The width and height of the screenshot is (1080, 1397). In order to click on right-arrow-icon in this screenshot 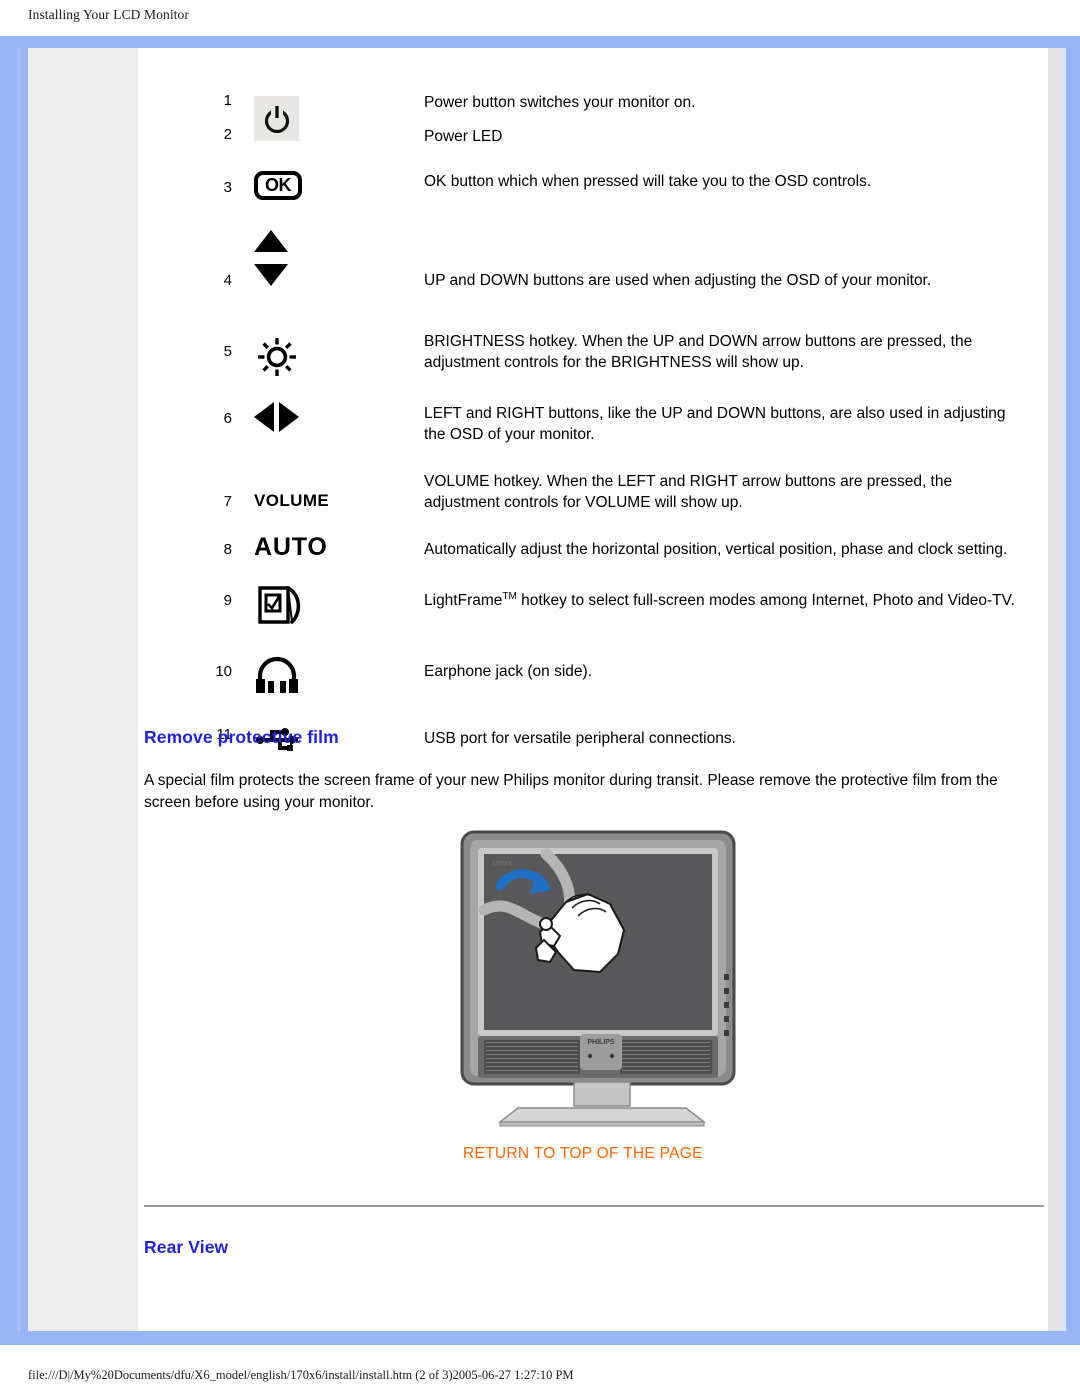, I will do `click(289, 417)`.